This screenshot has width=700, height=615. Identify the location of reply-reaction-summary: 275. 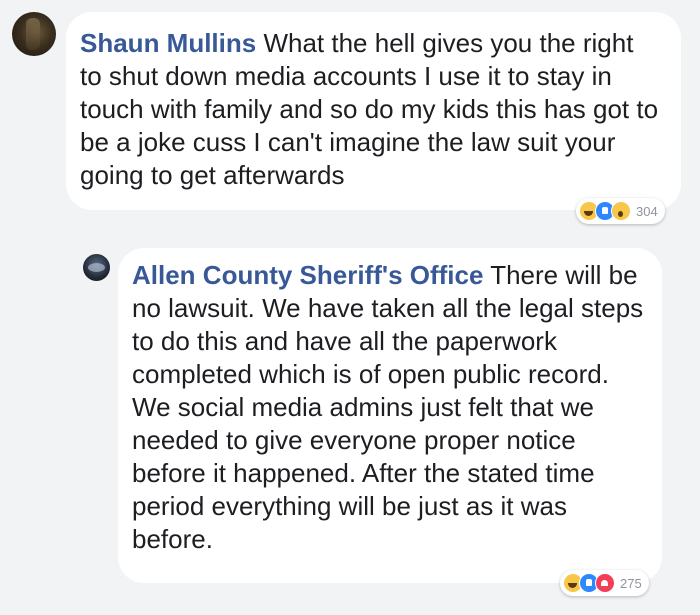
(604, 583).